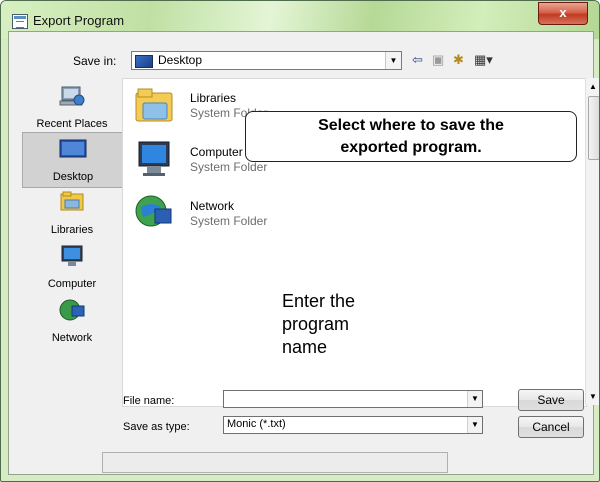  I want to click on place-label: Libraries, so click(72, 230).